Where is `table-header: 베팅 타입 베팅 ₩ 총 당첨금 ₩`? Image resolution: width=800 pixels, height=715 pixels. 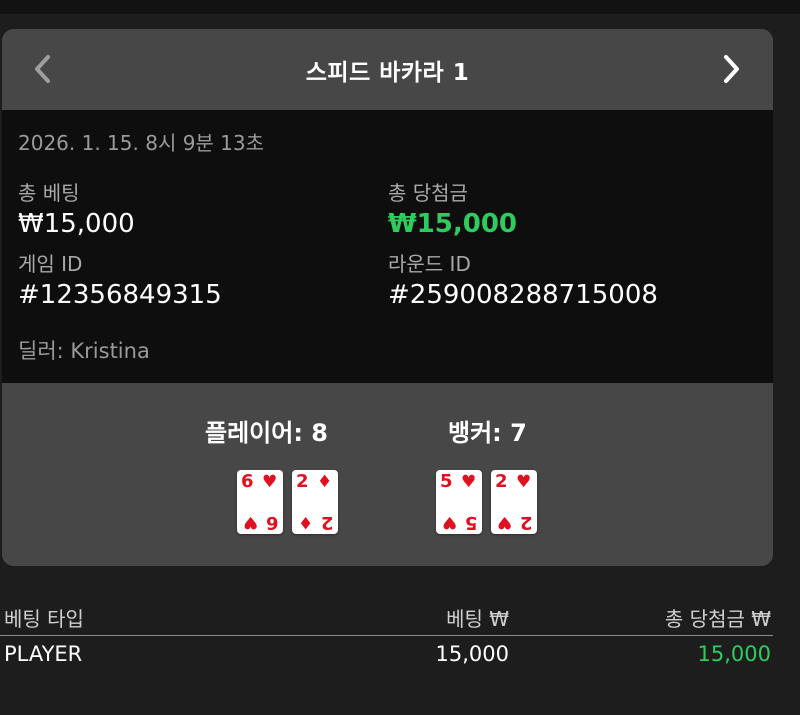 table-header: 베팅 타입 베팅 ₩ 총 당첨금 ₩ is located at coordinates (386, 616).